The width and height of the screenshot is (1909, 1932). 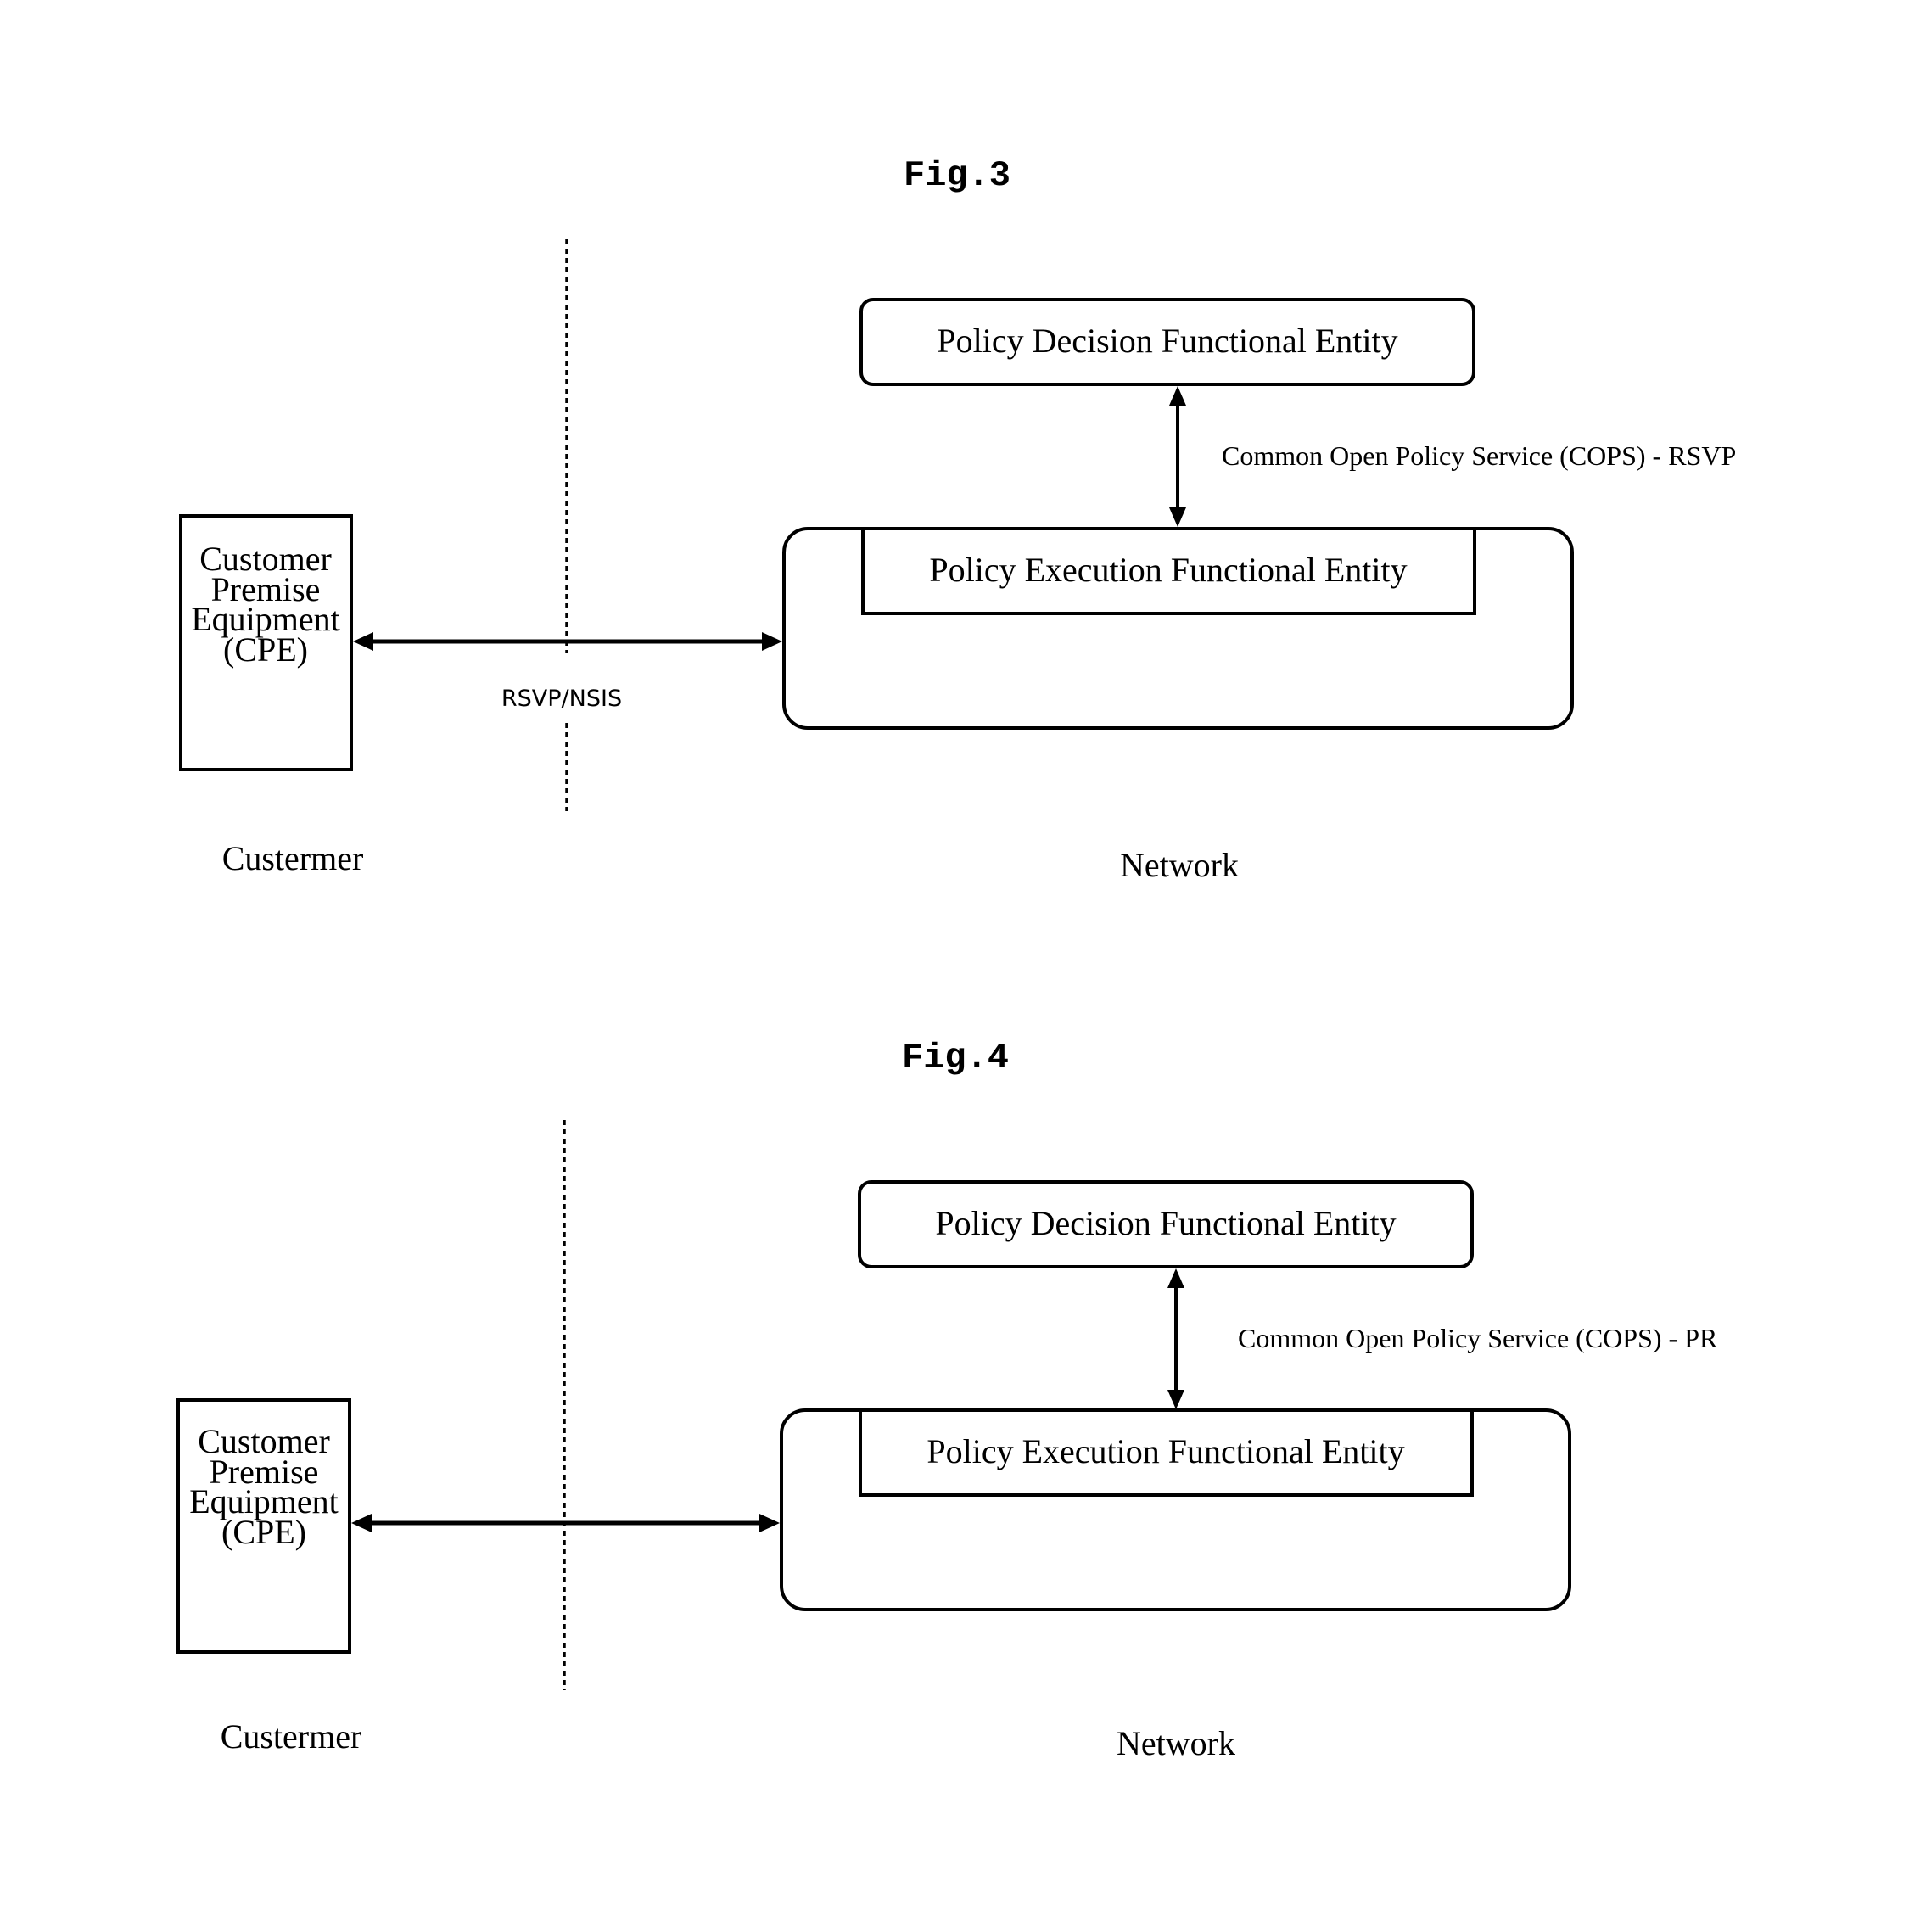 I want to click on cops-link-label: Common Open Policy Service (COPS) - RSVP, so click(x=1479, y=456).